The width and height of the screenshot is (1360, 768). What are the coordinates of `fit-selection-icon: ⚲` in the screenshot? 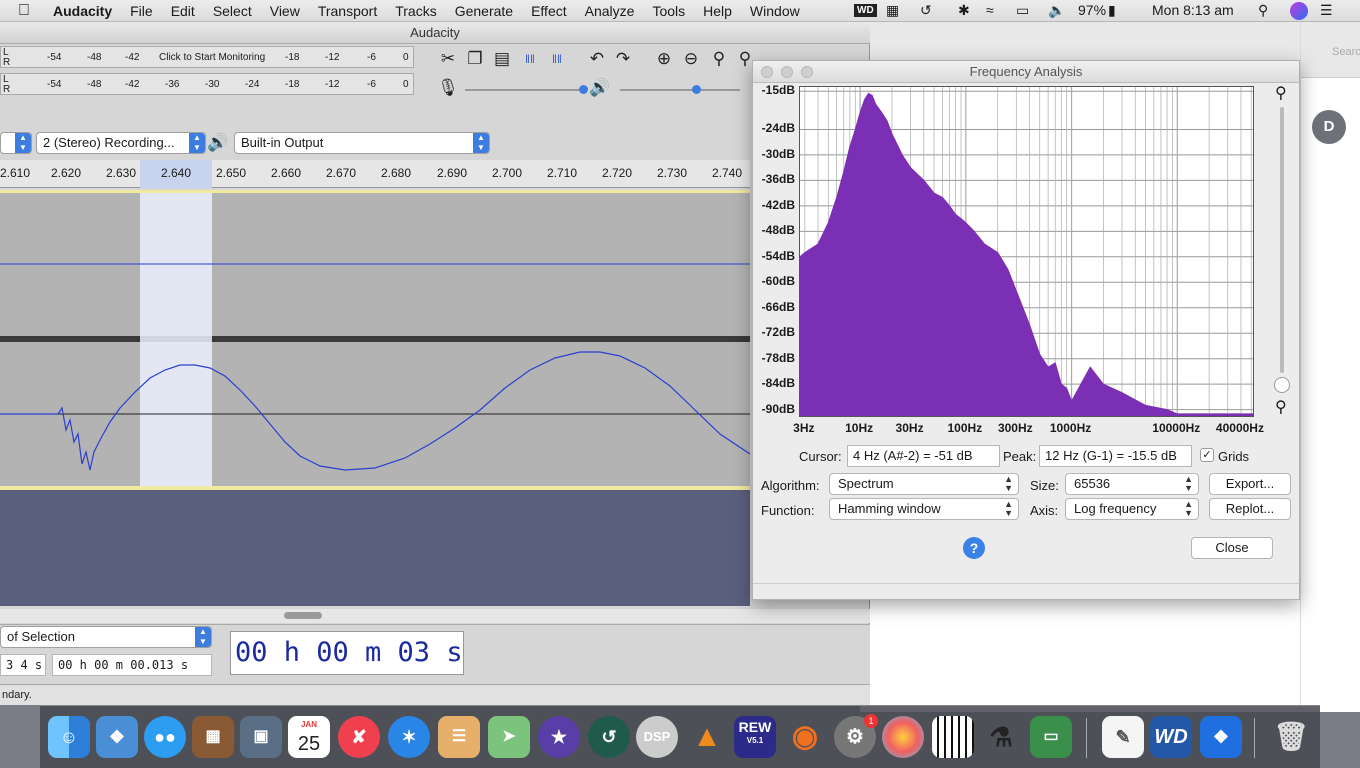 It's located at (719, 59).